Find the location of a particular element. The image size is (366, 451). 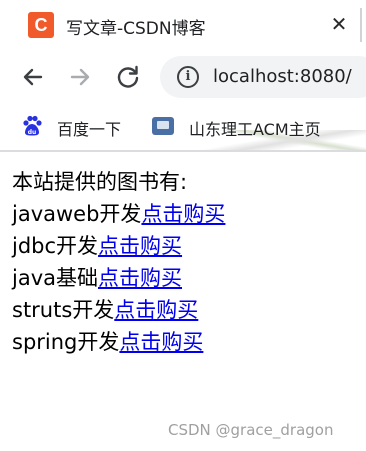

arrow-left-icon is located at coordinates (33, 77).